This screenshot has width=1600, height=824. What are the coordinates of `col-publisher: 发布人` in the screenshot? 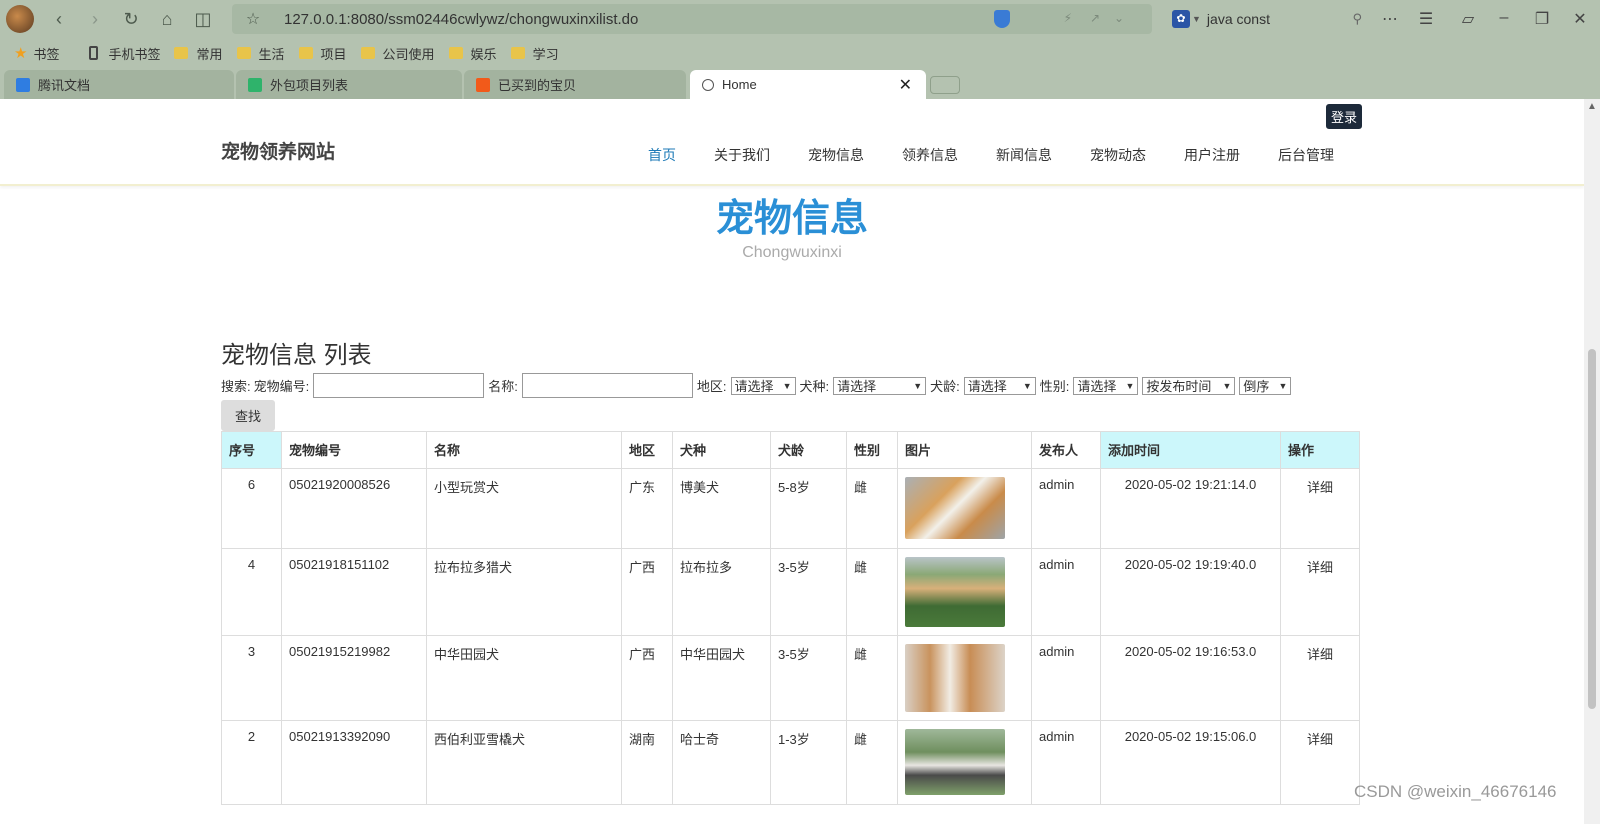 It's located at (1066, 450).